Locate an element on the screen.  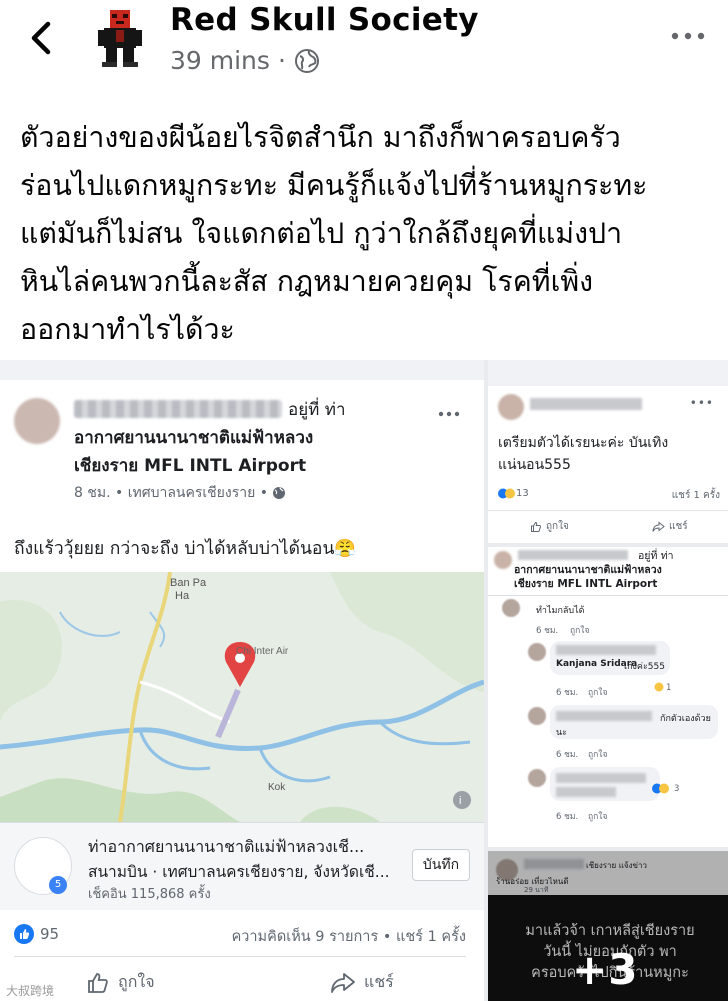
chevron-left-icon is located at coordinates (41, 38).